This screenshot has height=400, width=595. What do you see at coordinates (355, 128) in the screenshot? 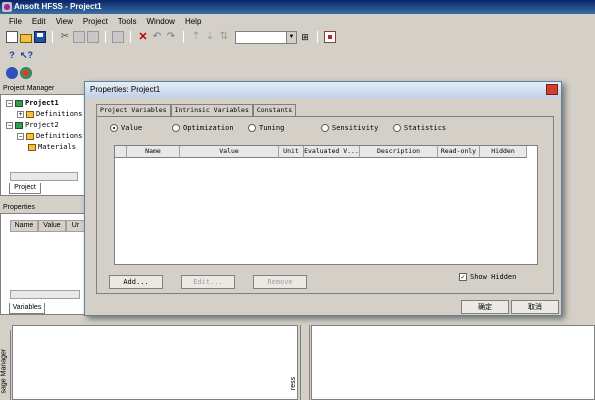
I see `radio-label: Sensitivity` at bounding box center [355, 128].